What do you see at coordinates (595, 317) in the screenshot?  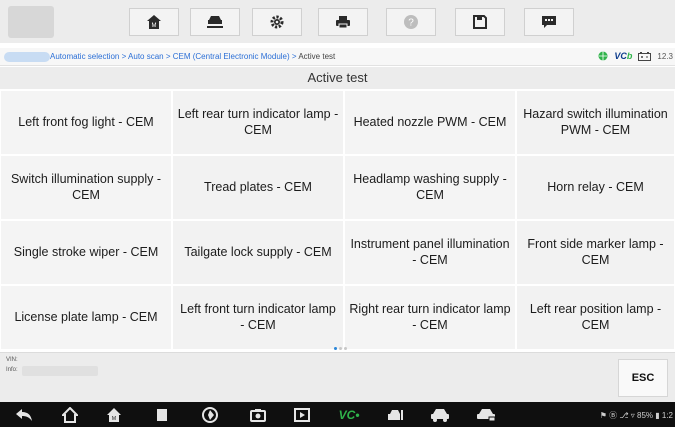 I see `test-item: Left rear position lamp - CEM` at bounding box center [595, 317].